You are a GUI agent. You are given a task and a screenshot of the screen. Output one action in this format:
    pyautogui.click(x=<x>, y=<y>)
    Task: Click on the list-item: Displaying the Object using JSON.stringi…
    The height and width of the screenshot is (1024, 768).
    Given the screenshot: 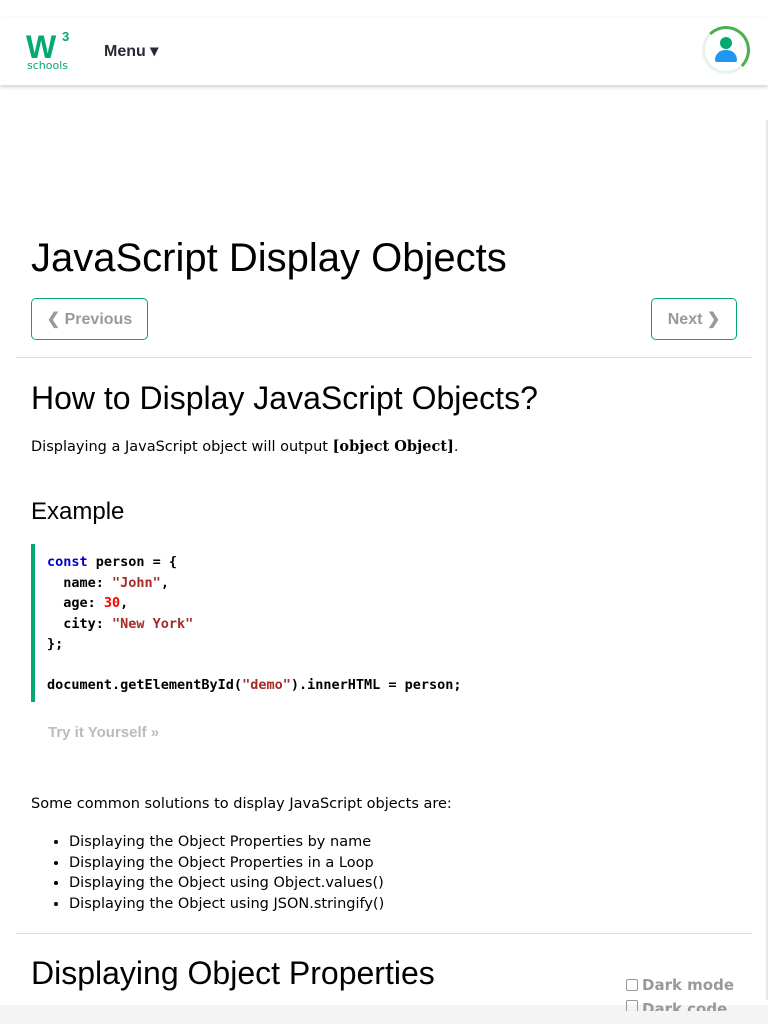 What is the action you would take?
    pyautogui.click(x=226, y=904)
    